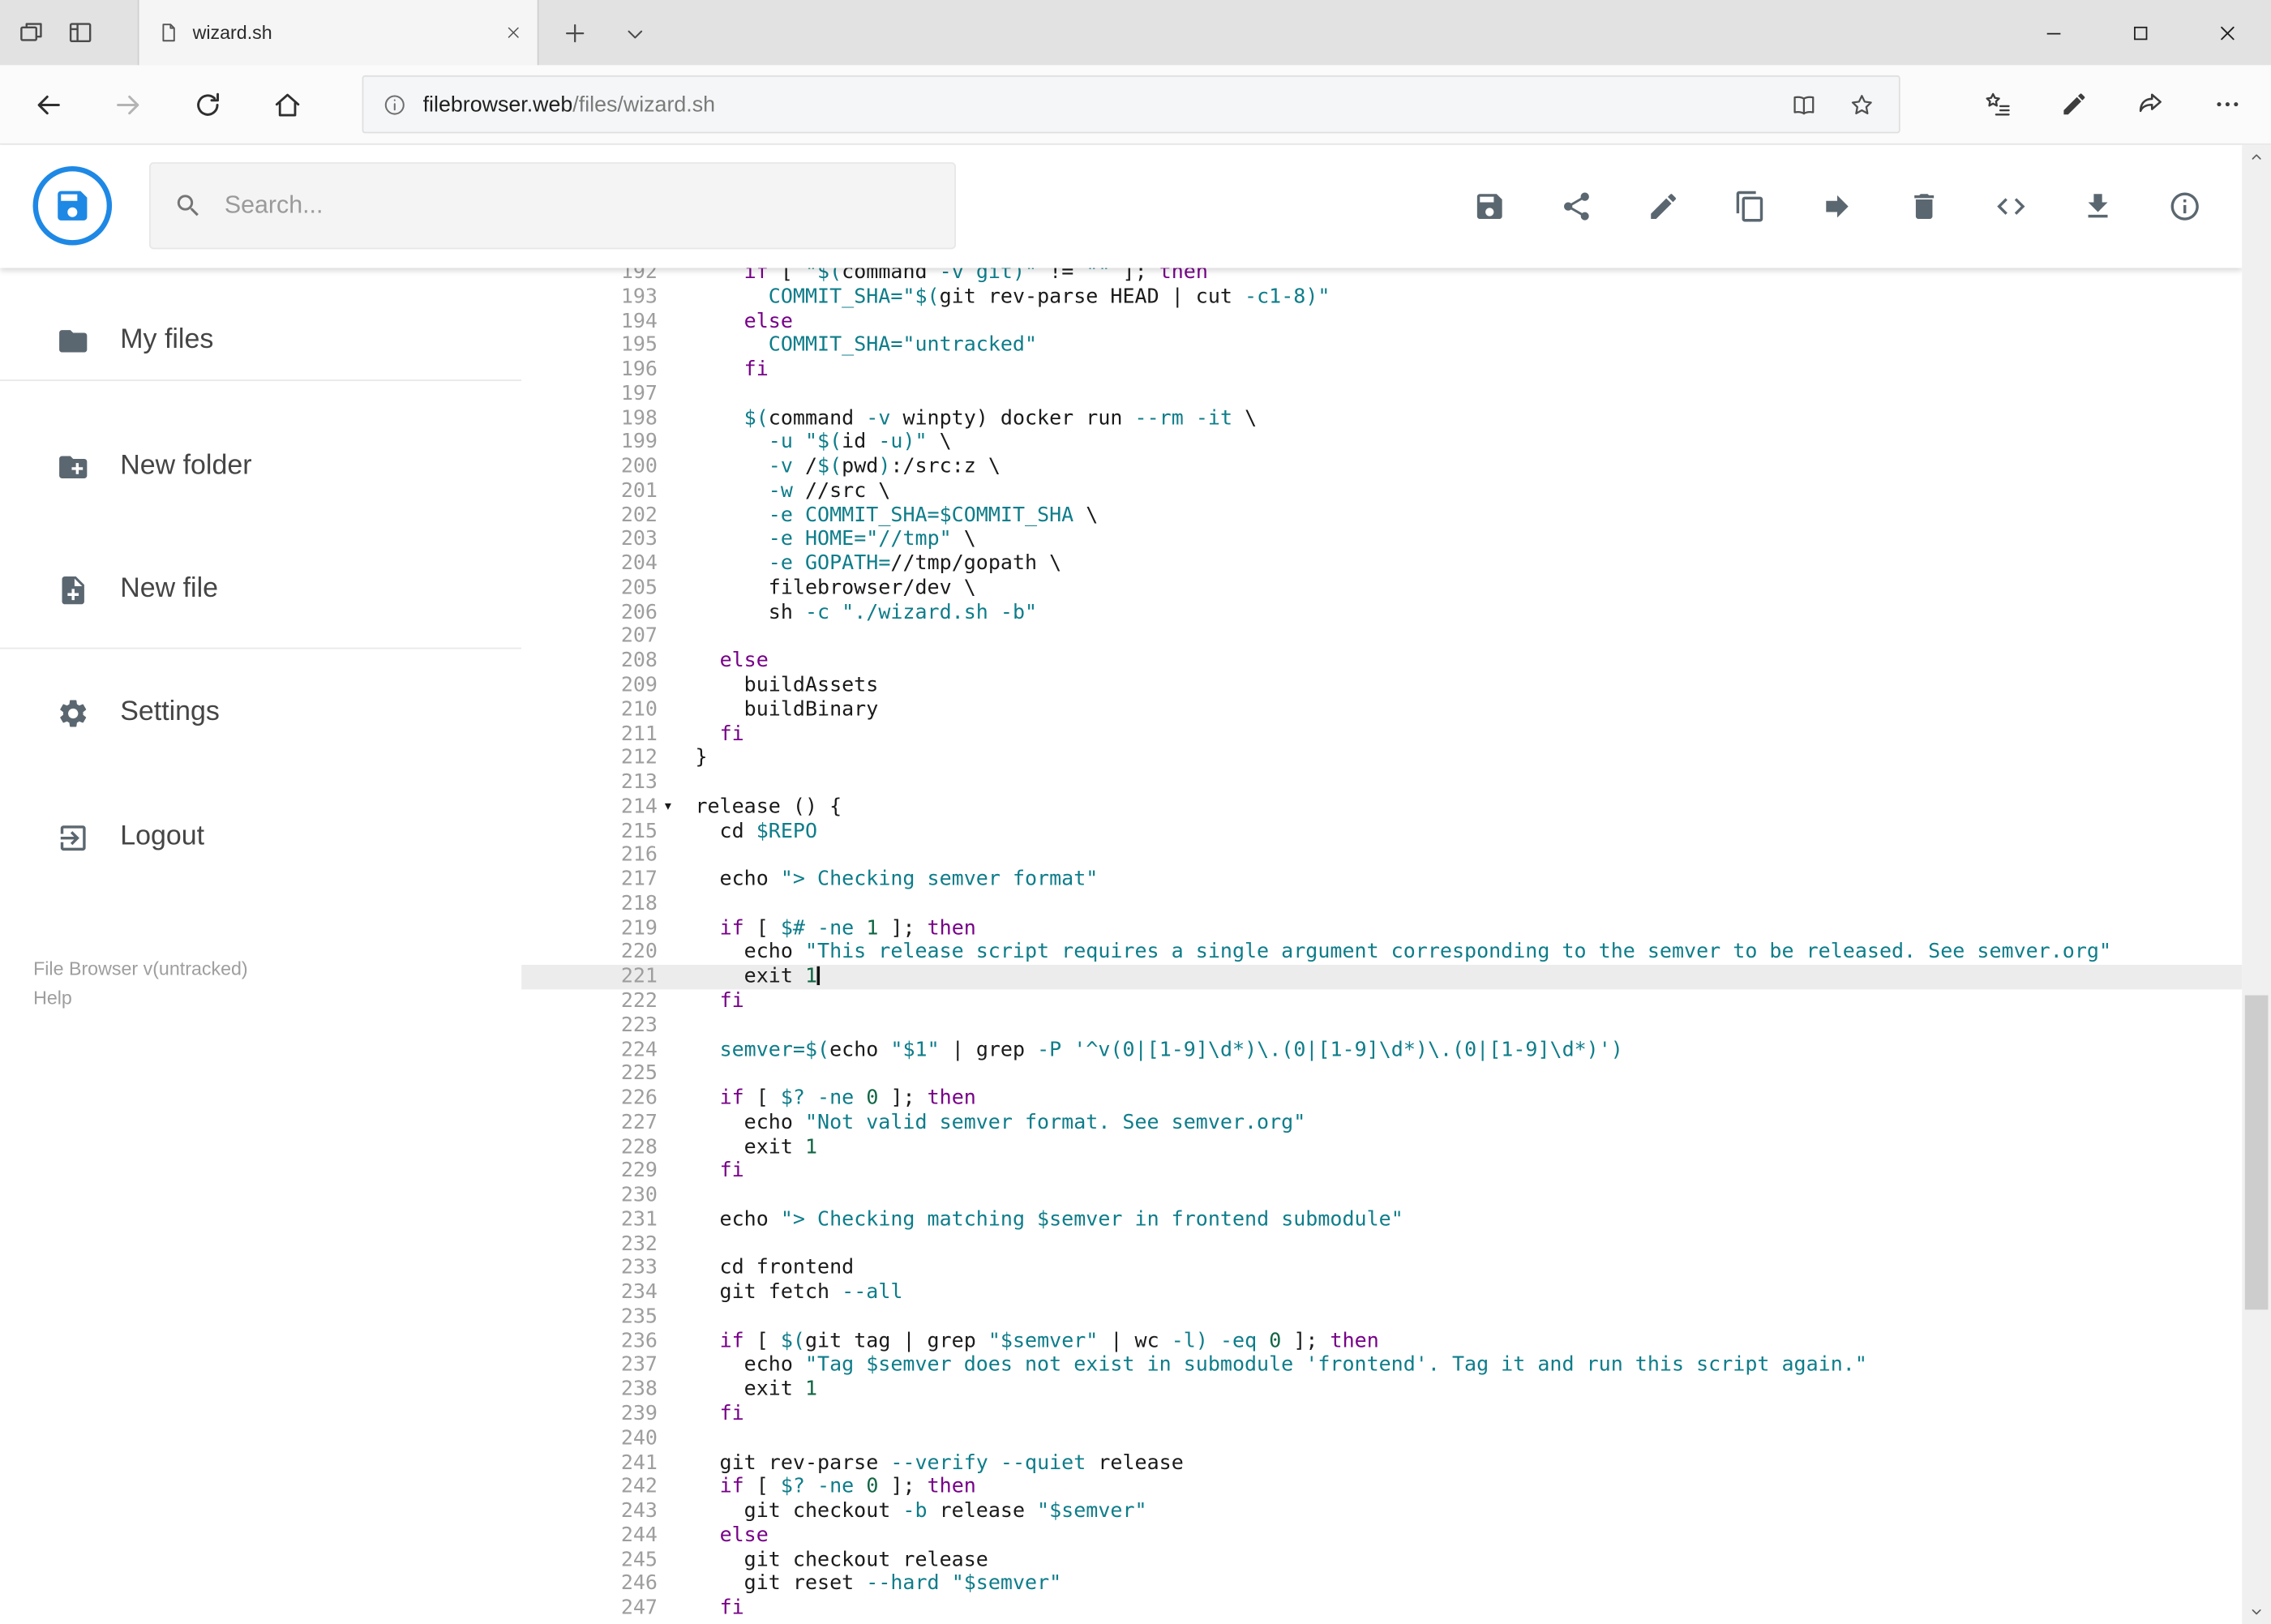 The width and height of the screenshot is (2271, 1624). I want to click on code-line-230: 230, so click(1381, 1196).